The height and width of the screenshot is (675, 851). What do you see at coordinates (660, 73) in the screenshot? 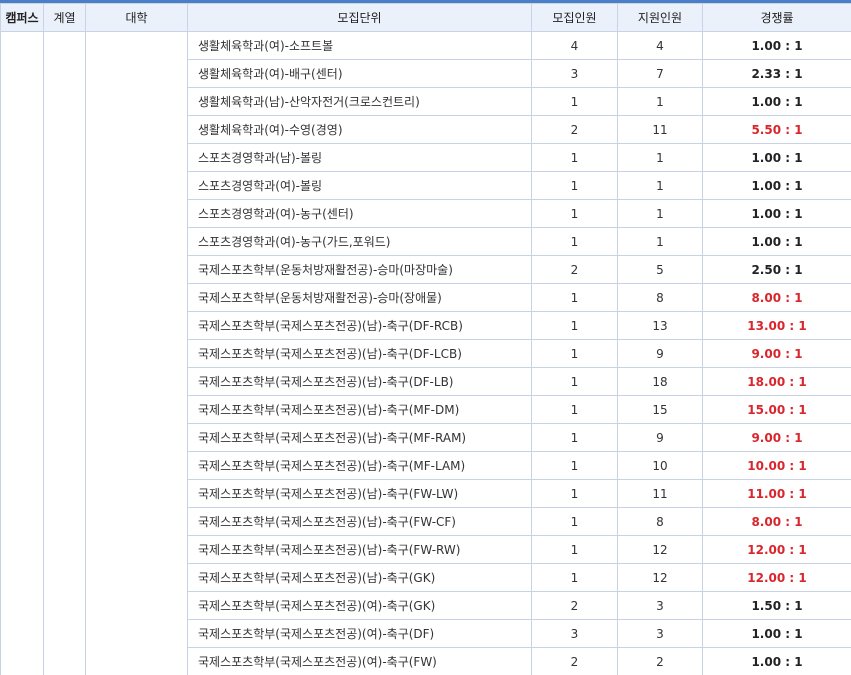
I see `applicants-cell: 7` at bounding box center [660, 73].